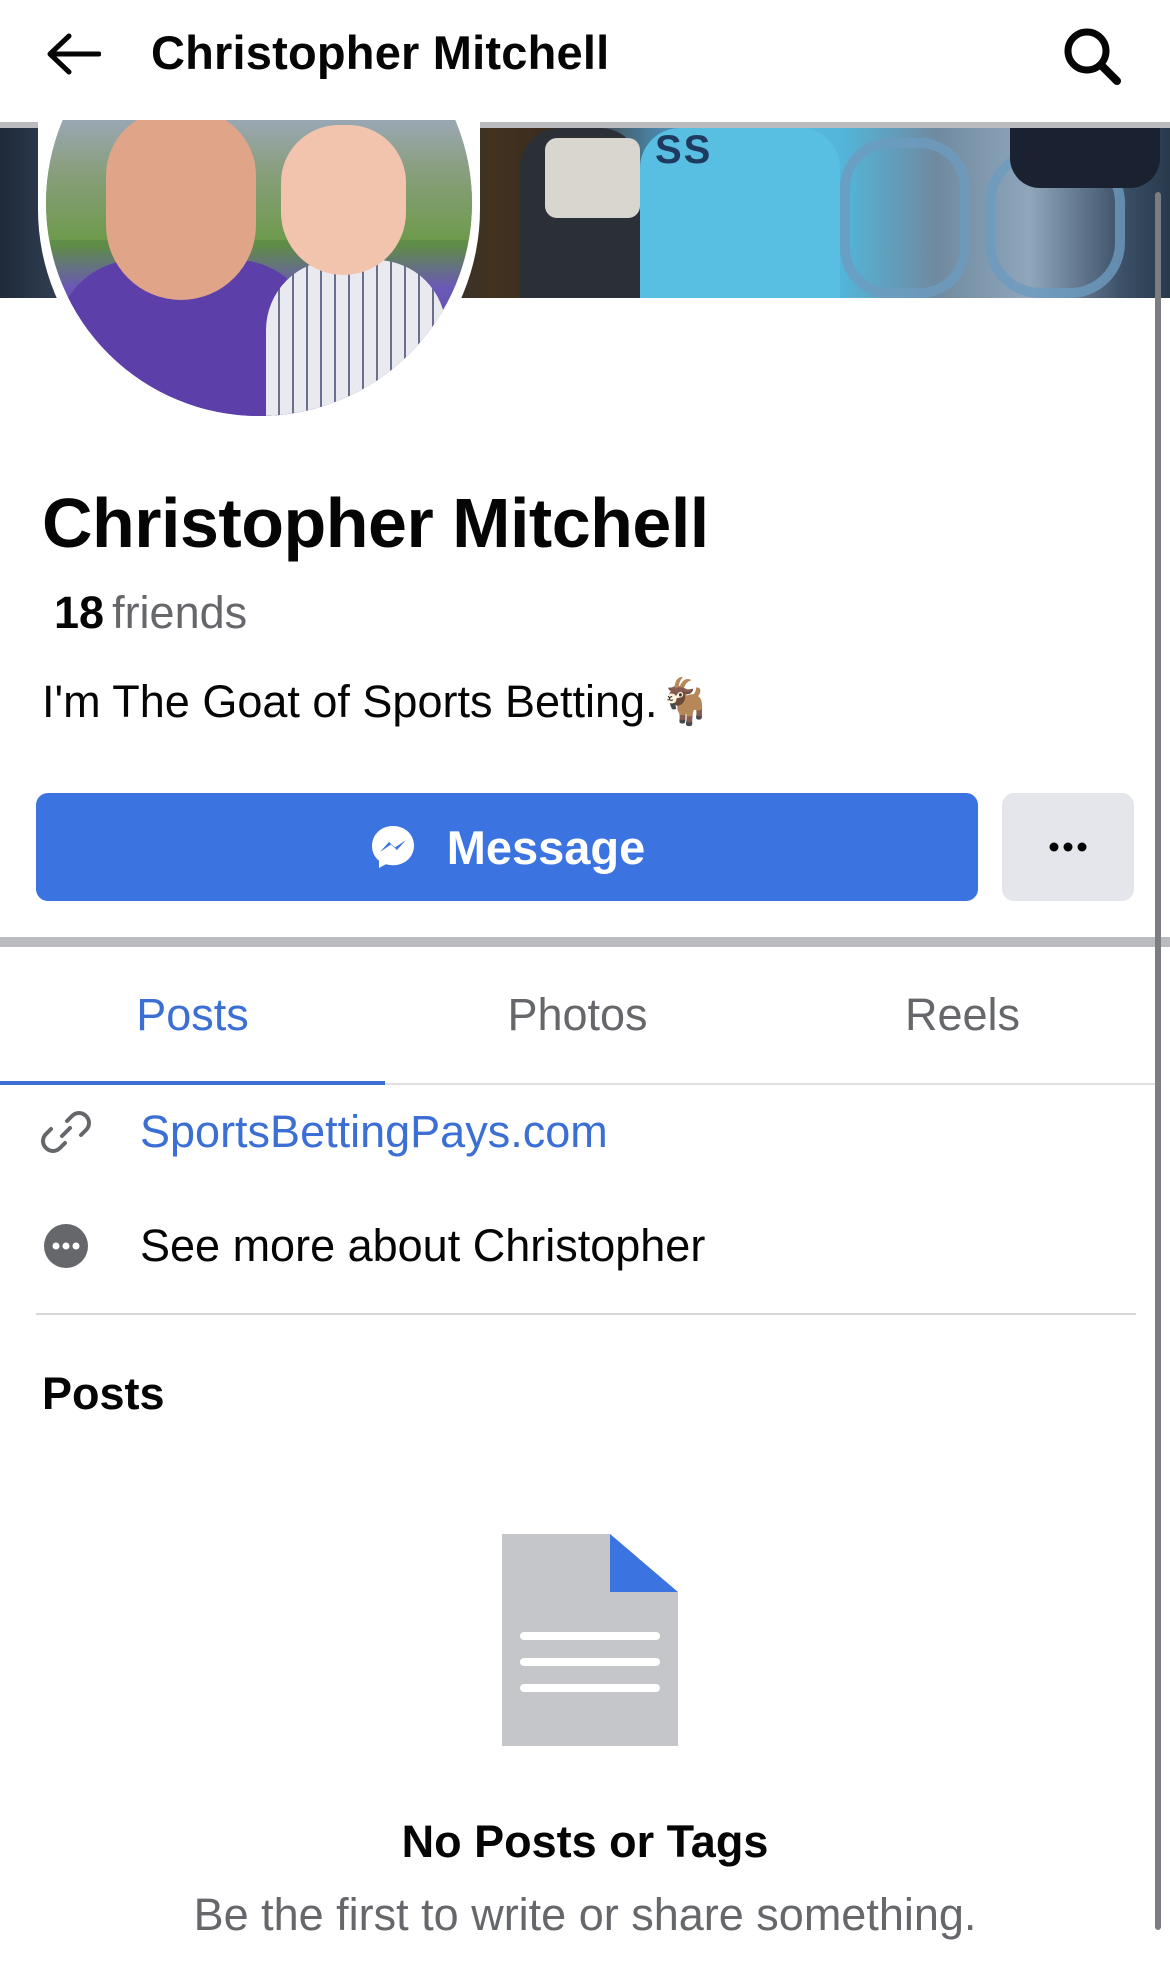 The height and width of the screenshot is (1977, 1170). What do you see at coordinates (374, 1132) in the screenshot?
I see `website-link: SportsBettingPays.com` at bounding box center [374, 1132].